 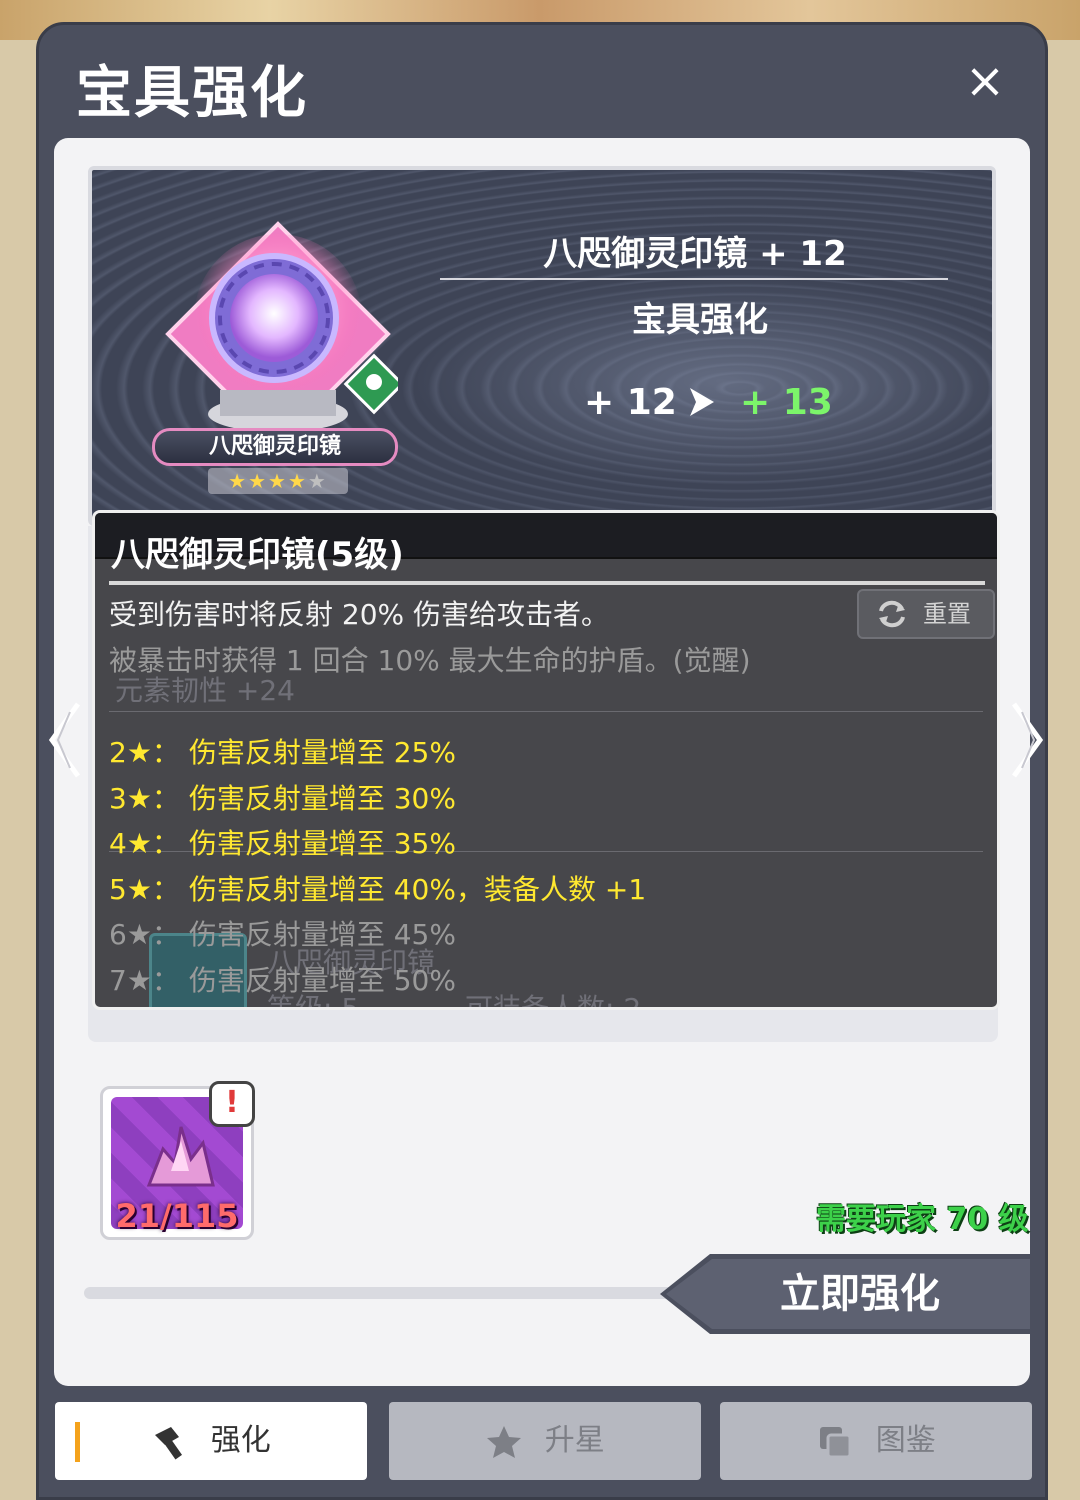 I want to click on mirror-emblem-icon, so click(x=281, y=334).